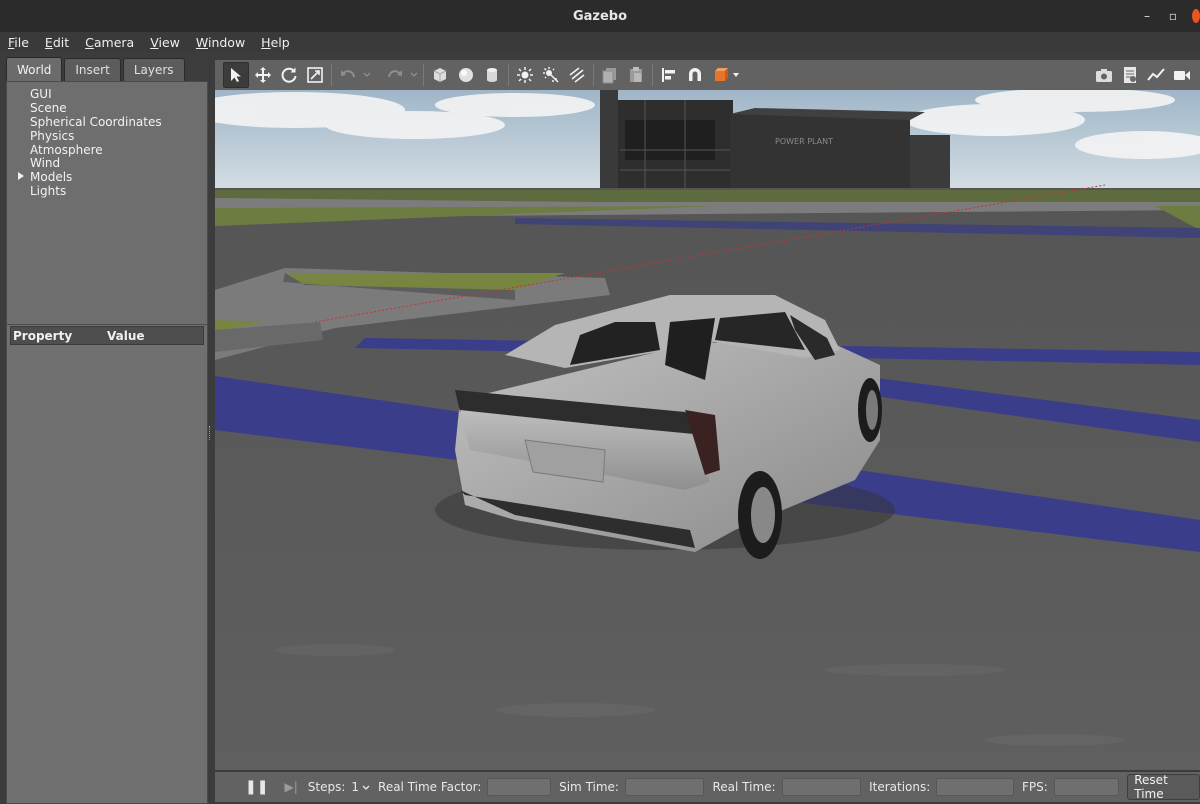 The width and height of the screenshot is (1200, 804). I want to click on rotate-icon, so click(289, 75).